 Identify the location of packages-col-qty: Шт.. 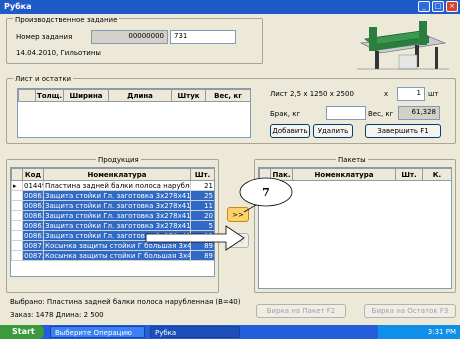
(409, 174).